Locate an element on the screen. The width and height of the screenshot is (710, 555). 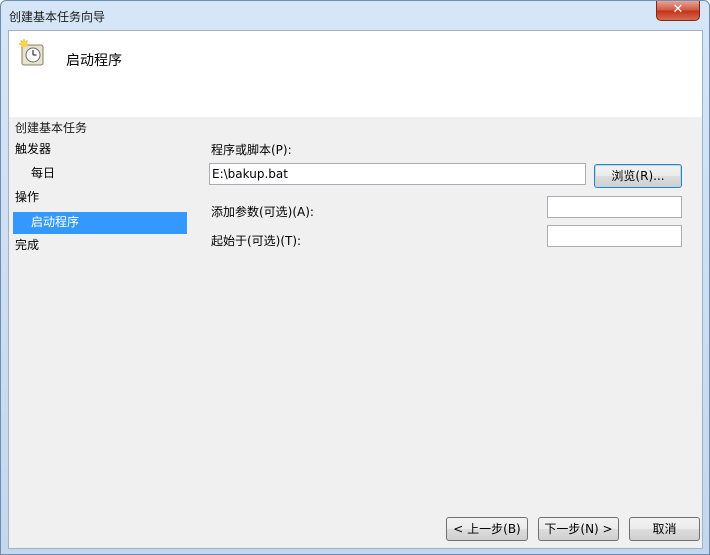
nav-item-label: 触发器 is located at coordinates (33, 149).